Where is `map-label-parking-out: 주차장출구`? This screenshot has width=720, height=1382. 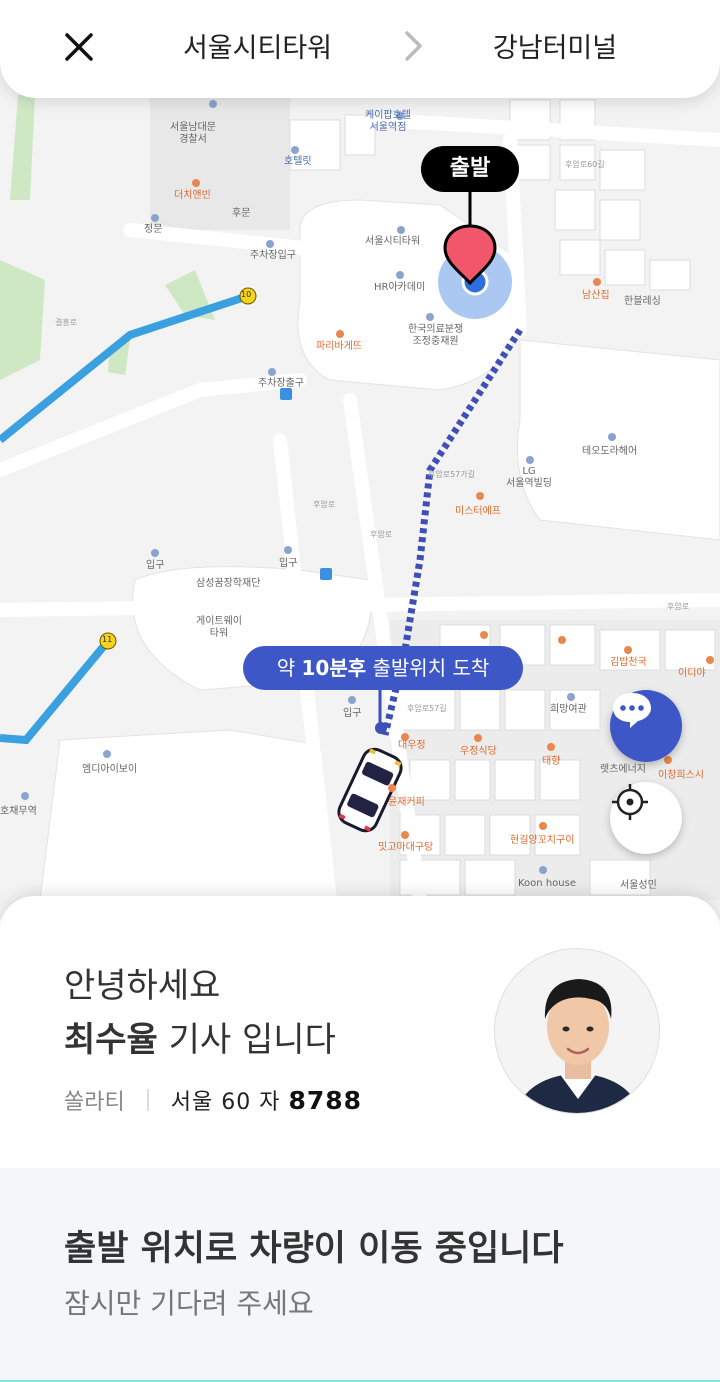
map-label-parking-out: 주차장출구 is located at coordinates (281, 383).